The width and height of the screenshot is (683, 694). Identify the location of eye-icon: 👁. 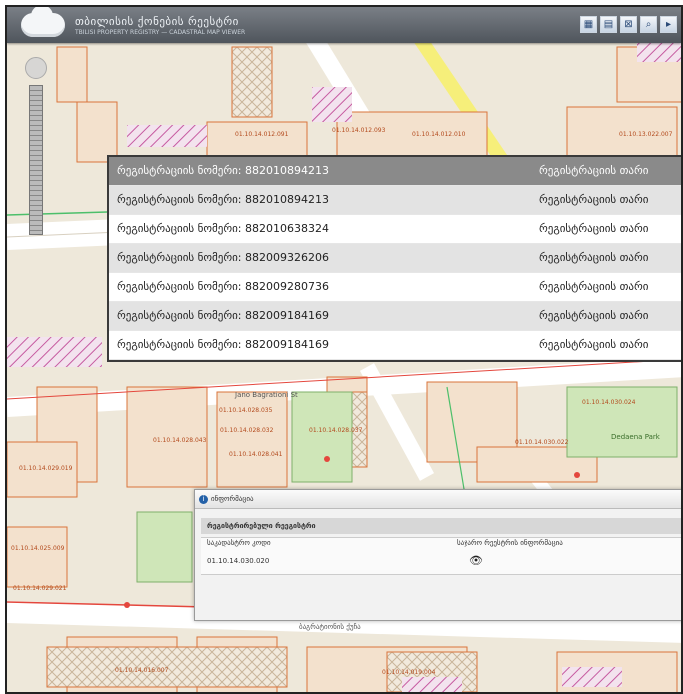
(476, 560).